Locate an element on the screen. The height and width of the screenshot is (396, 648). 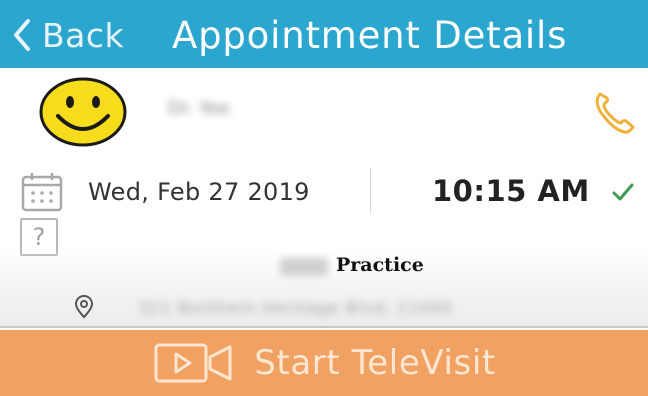
back-button: Back is located at coordinates (68, 35).